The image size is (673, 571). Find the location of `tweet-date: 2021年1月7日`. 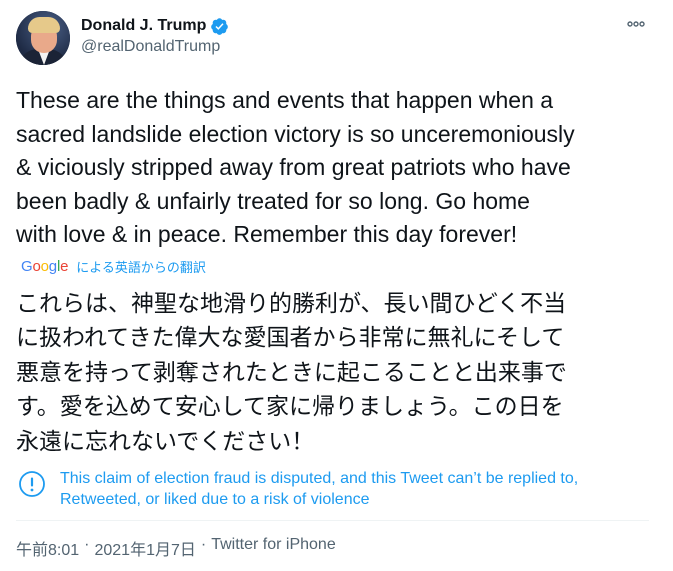

tweet-date: 2021年1月7日 is located at coordinates (144, 548).